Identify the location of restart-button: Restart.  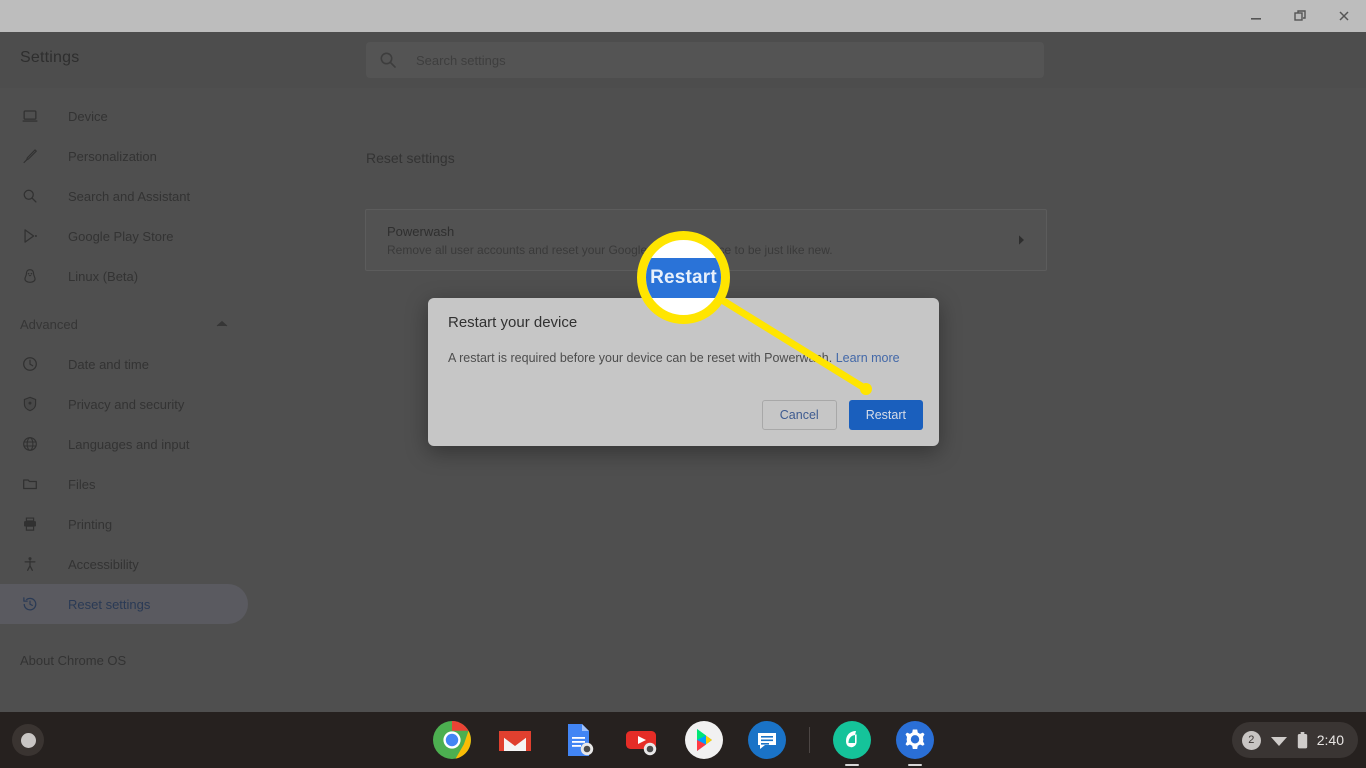
(885, 415).